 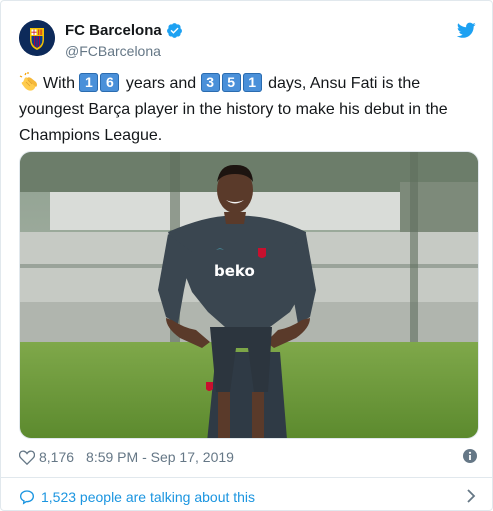 What do you see at coordinates (174, 30) in the screenshot?
I see `verified-badge-icon` at bounding box center [174, 30].